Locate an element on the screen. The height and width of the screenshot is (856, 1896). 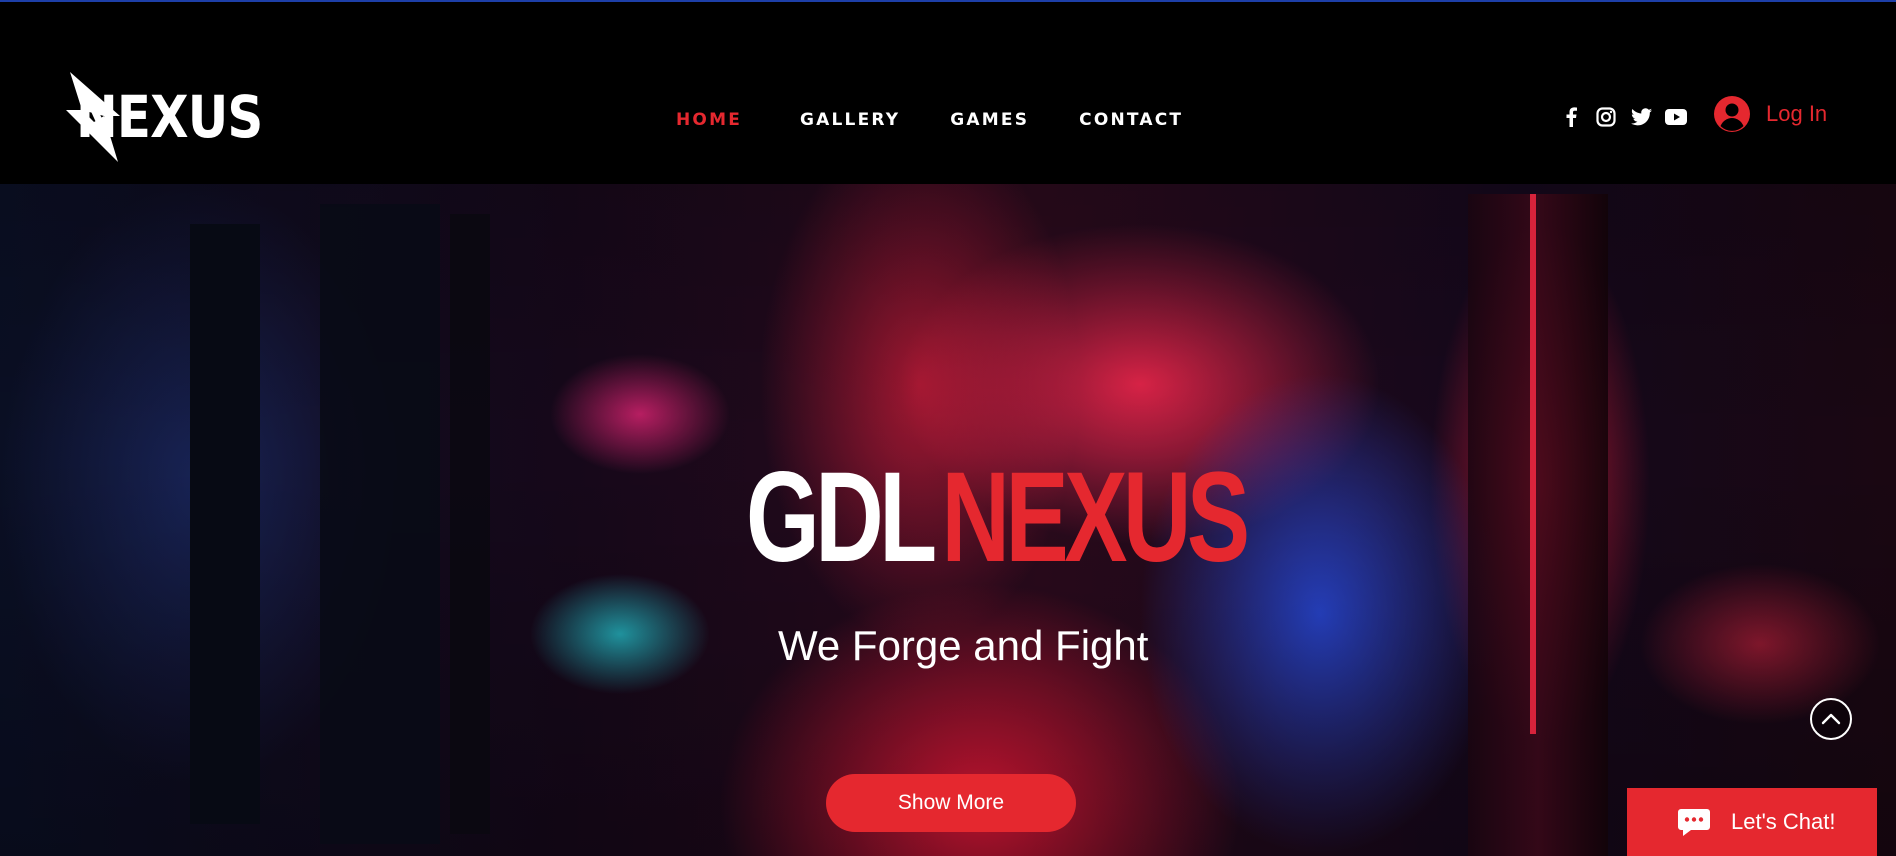
show-more-button: Show More is located at coordinates (951, 803).